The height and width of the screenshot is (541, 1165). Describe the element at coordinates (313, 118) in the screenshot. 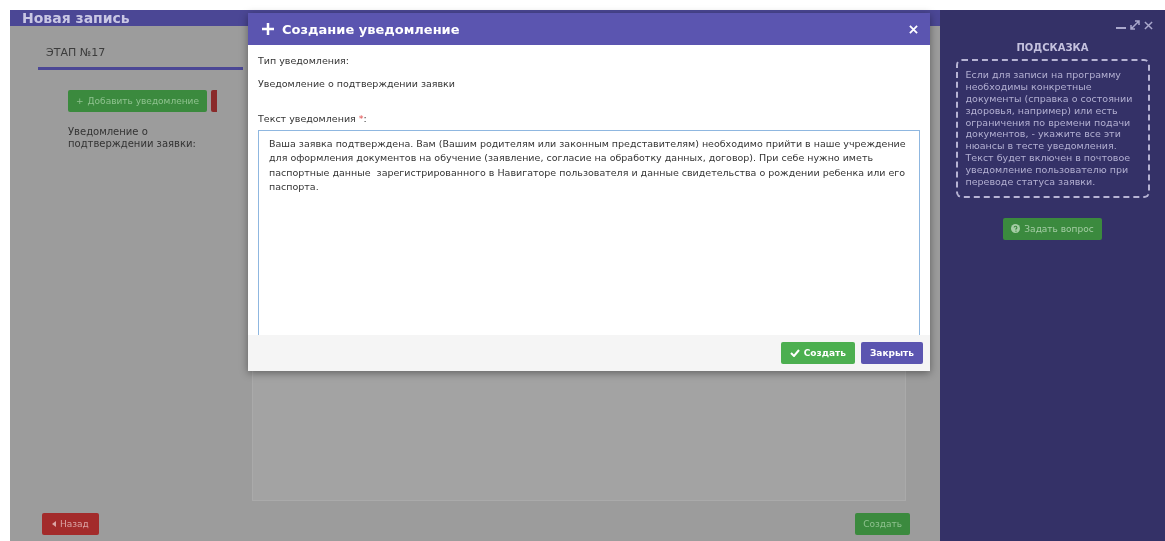

I see `field-label: Текст уведомления *:` at that location.